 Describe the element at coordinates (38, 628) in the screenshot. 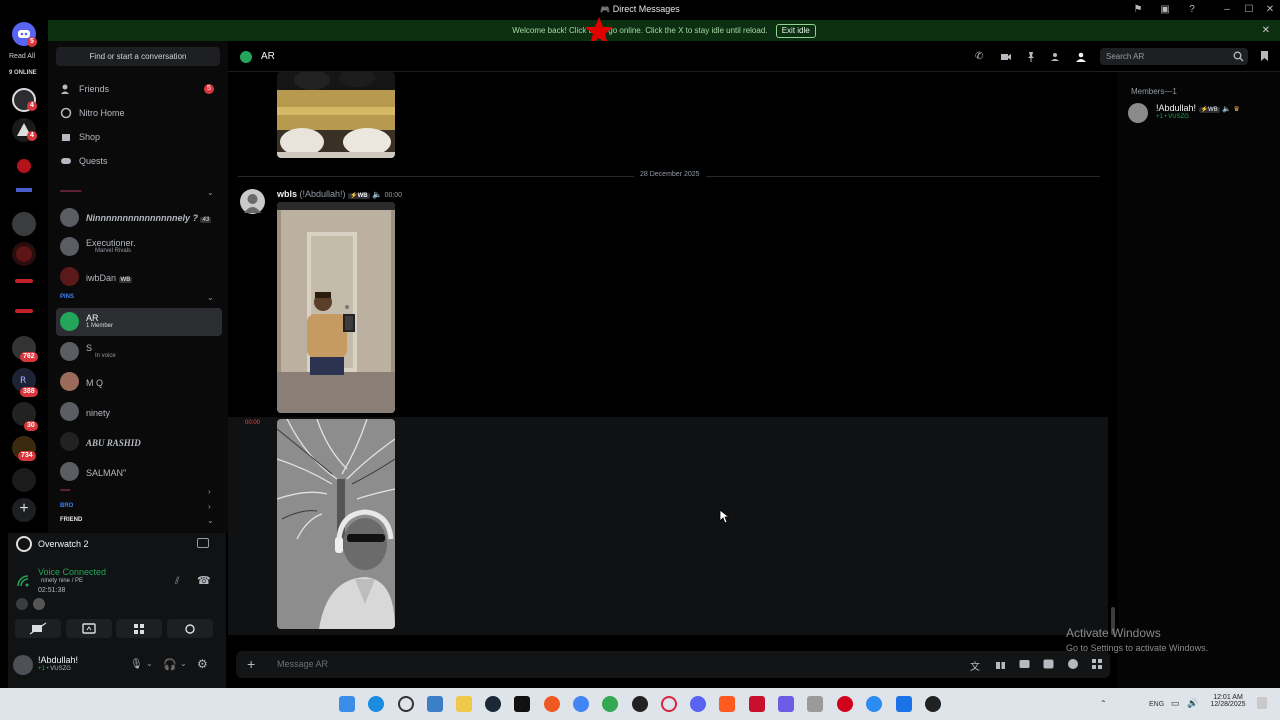

I see `camera-button` at that location.